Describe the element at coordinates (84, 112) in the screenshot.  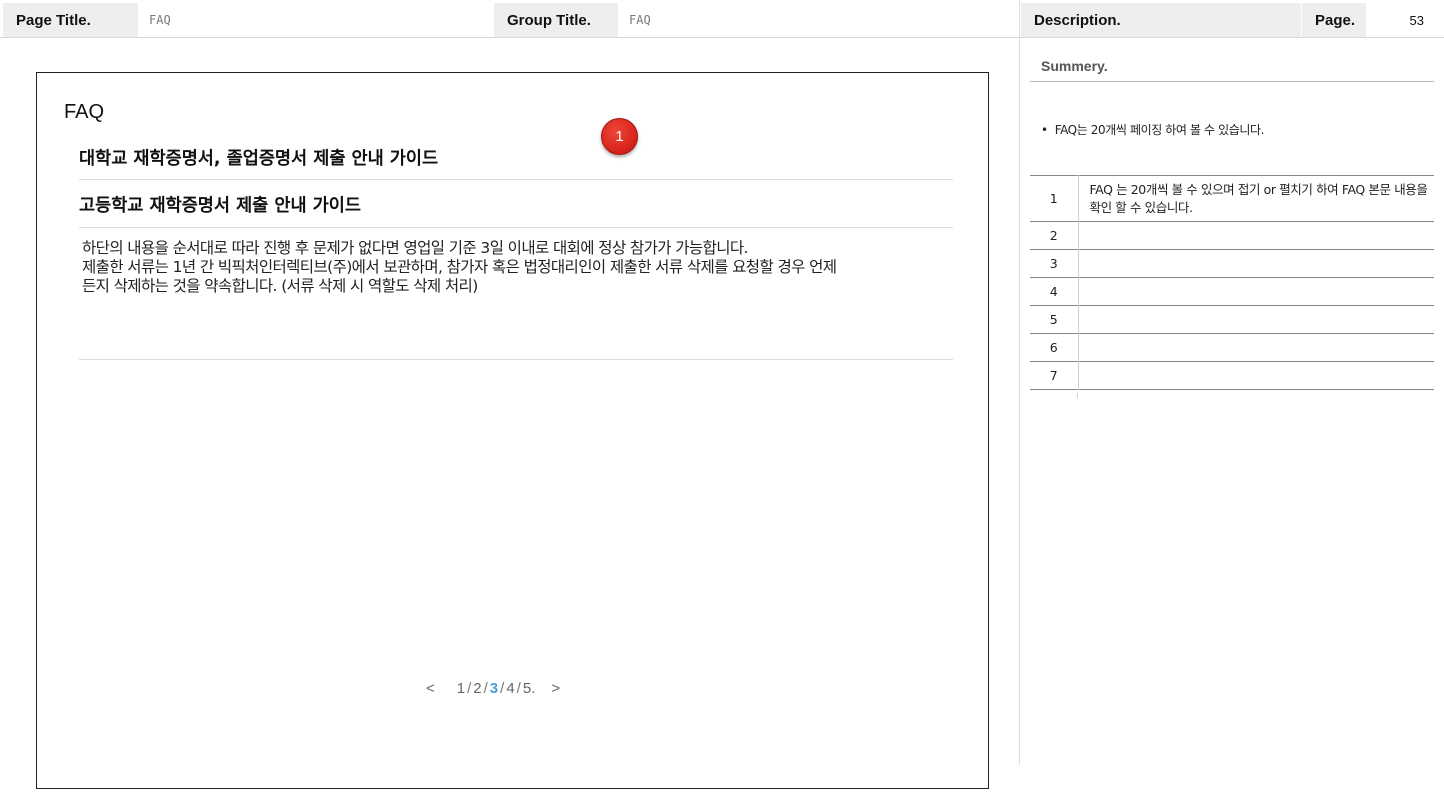
I see `faq-heading: FAQ` at that location.